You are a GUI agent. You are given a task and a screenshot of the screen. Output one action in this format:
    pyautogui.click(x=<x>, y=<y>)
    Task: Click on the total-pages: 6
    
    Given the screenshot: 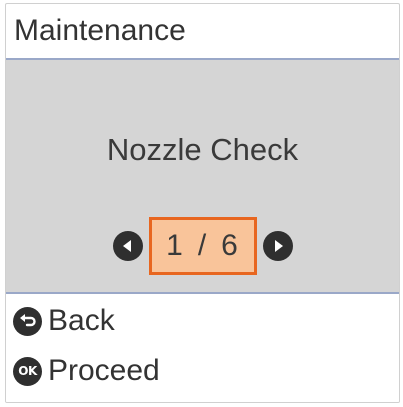 What is the action you would take?
    pyautogui.click(x=230, y=245)
    